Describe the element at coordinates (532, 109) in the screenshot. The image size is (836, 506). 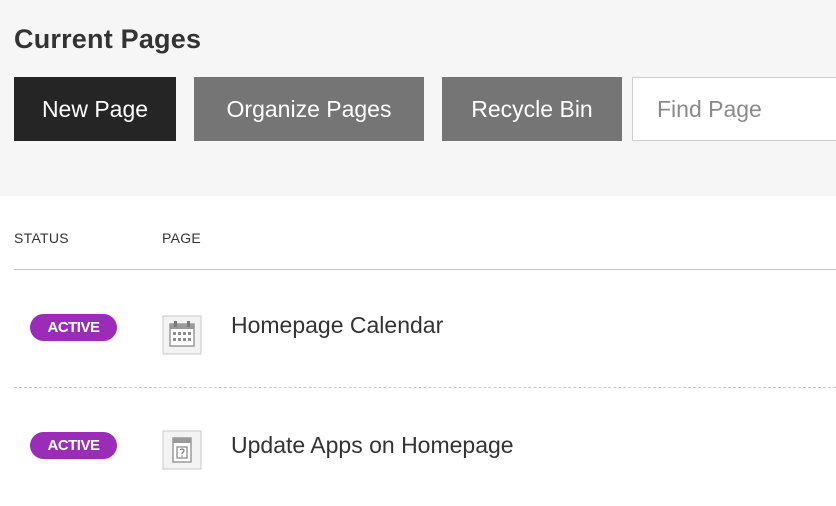
I see `recycle-bin-button: Recycle Bin` at that location.